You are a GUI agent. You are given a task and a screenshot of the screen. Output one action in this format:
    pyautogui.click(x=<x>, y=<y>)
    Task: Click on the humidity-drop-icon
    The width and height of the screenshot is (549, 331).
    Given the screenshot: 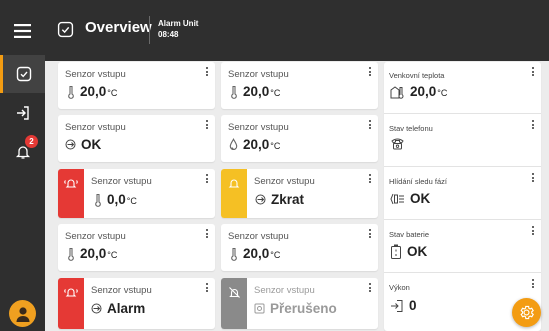 What is the action you would take?
    pyautogui.click(x=233, y=144)
    